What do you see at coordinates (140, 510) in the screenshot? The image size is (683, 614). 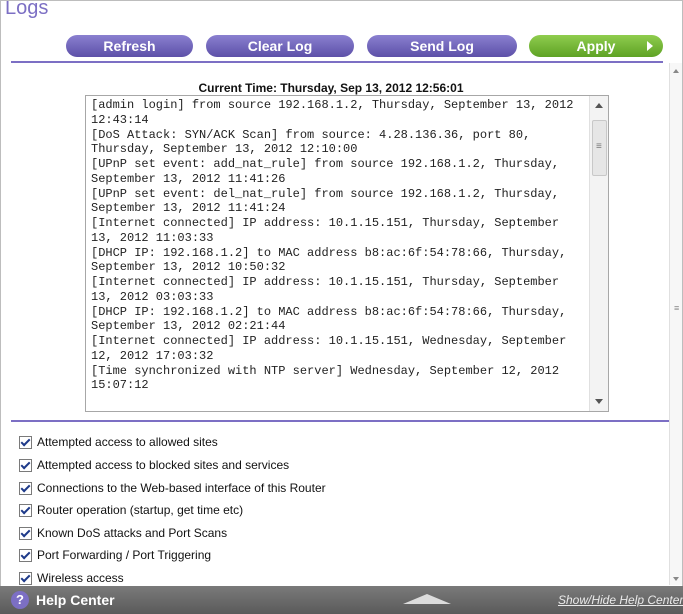 I see `option-label: Router operation (startup, get time etc)` at bounding box center [140, 510].